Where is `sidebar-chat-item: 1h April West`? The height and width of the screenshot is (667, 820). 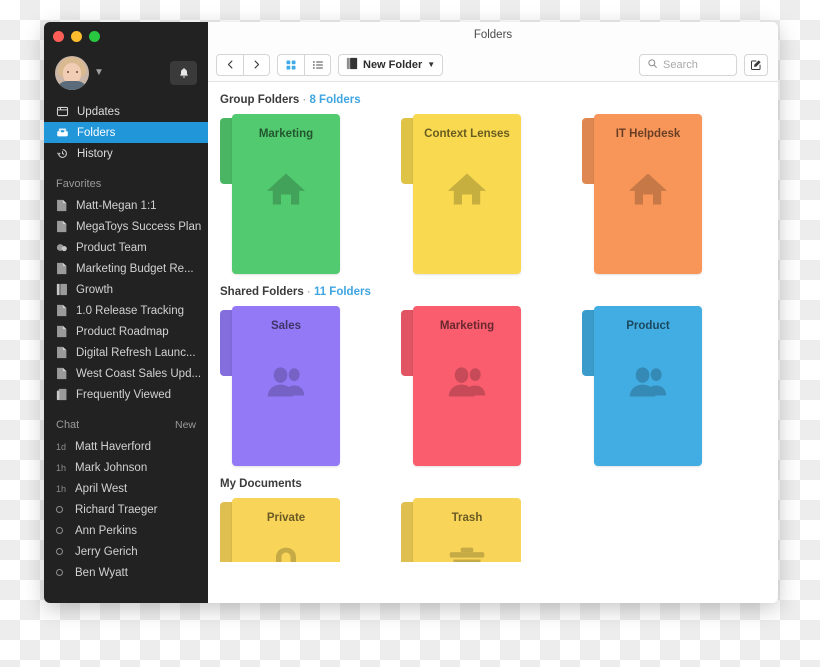 sidebar-chat-item: 1h April West is located at coordinates (126, 488).